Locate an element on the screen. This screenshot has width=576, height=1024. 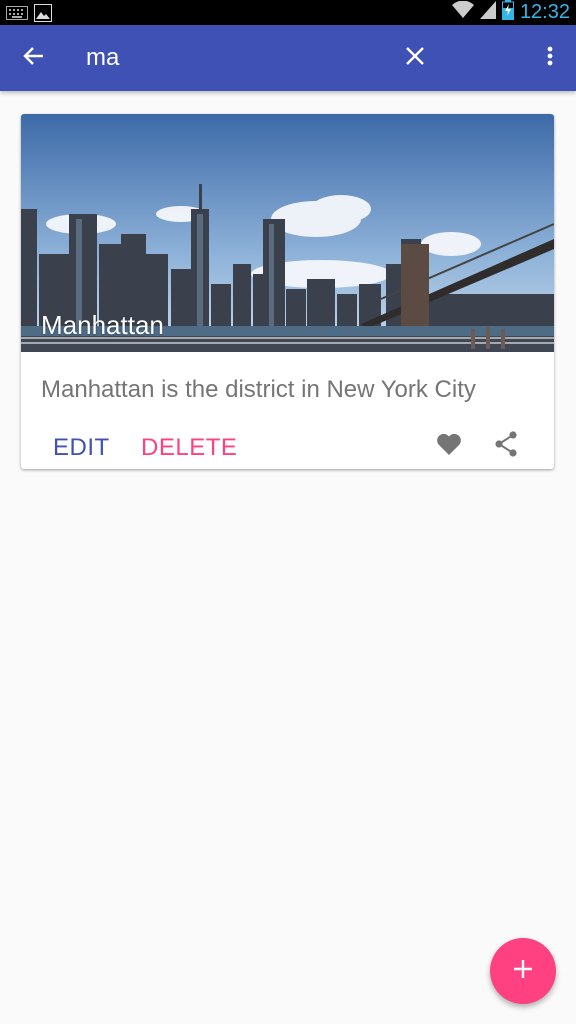
heart-icon is located at coordinates (449, 446).